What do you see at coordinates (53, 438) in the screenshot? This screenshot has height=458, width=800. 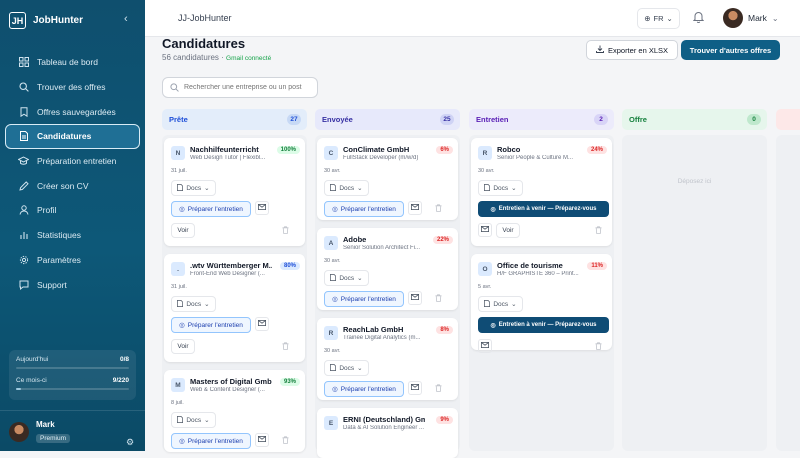 I see `premium-badge: Premium` at bounding box center [53, 438].